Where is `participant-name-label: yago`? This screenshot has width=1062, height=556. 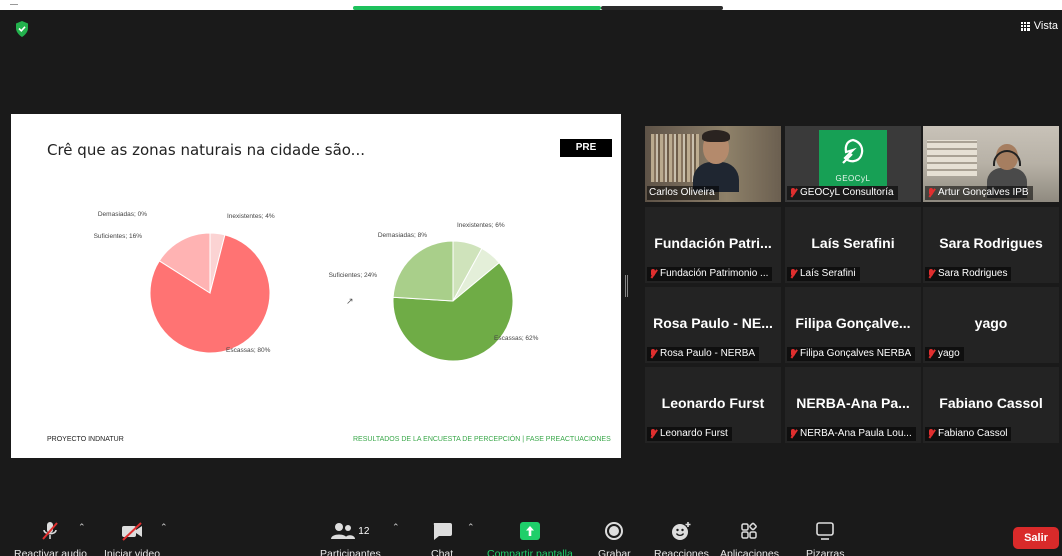
participant-name-label: yago is located at coordinates (944, 354).